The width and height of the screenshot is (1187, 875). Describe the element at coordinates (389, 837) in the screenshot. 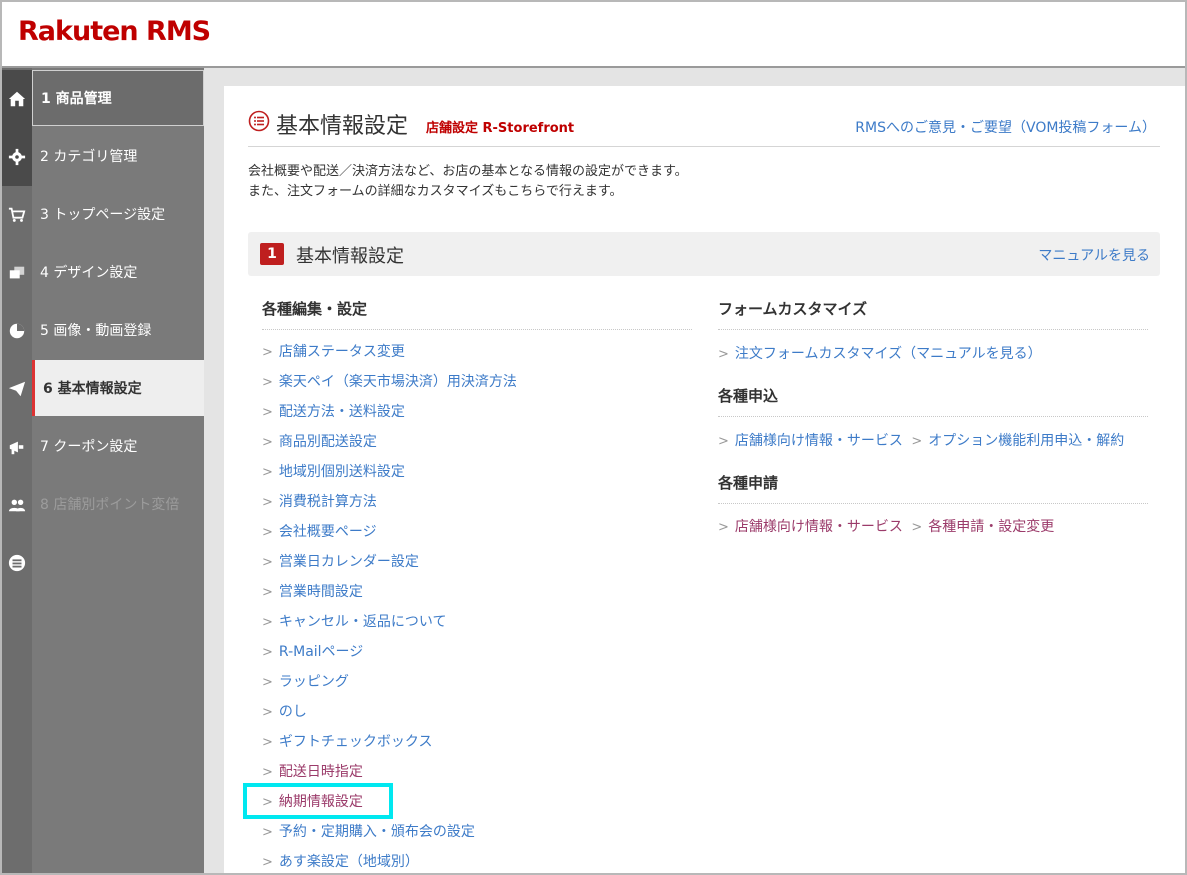

I see `list-item: > 予約・定期購入・頒布会の設定` at that location.